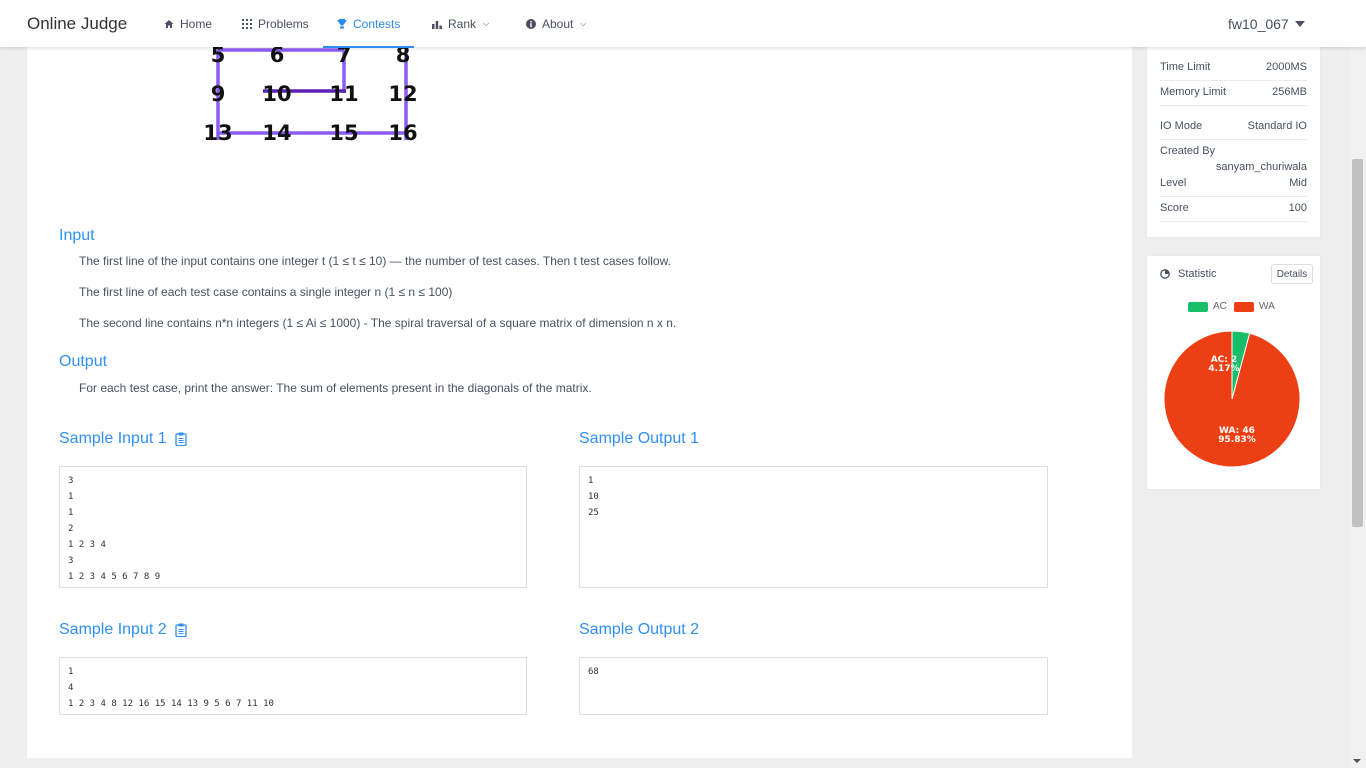  I want to click on io-mode-value: Standard IO, so click(1277, 126).